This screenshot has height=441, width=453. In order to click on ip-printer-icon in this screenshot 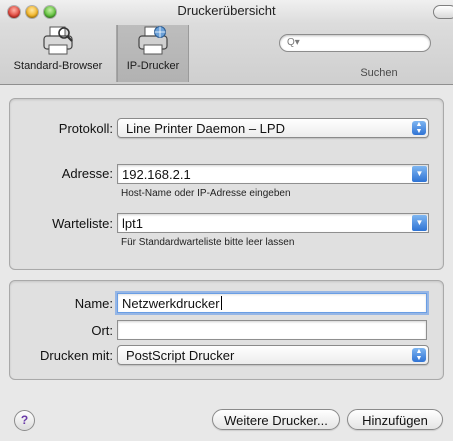, I will do `click(153, 40)`.